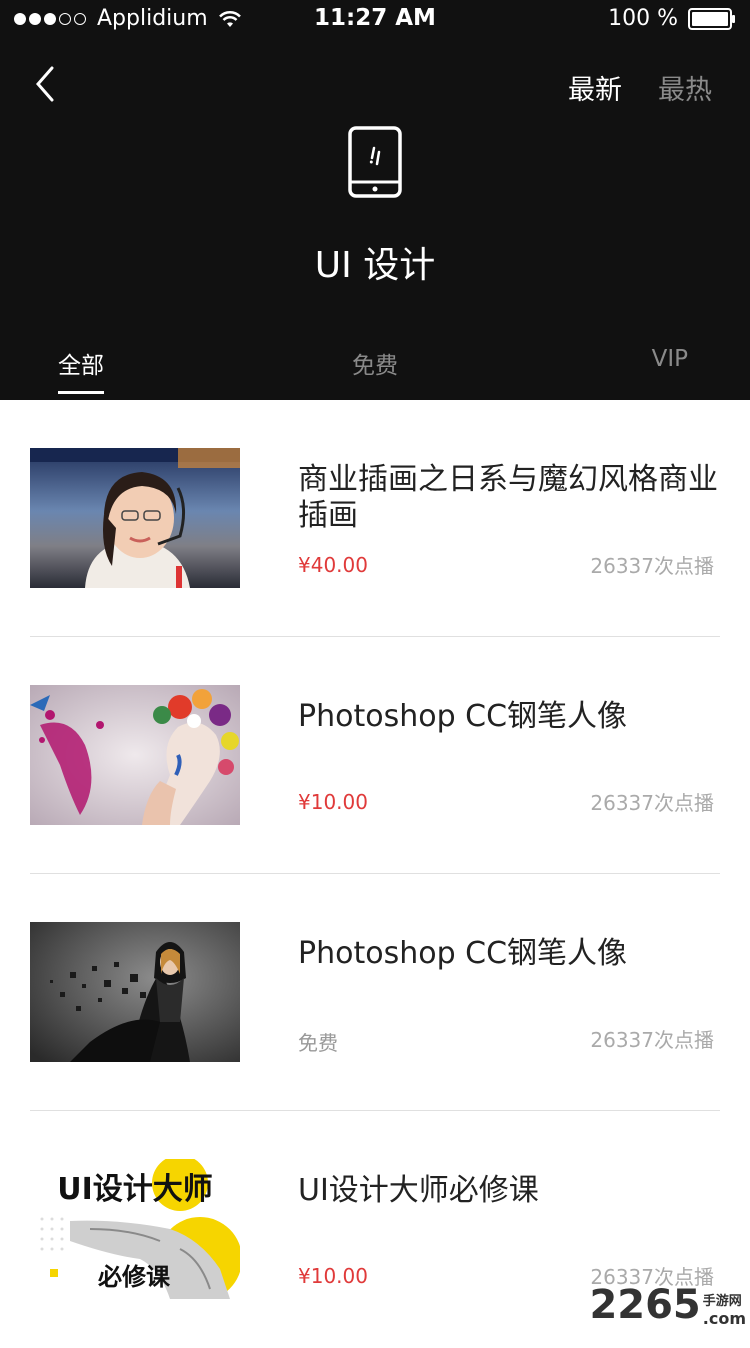  Describe the element at coordinates (152, 18) in the screenshot. I see `carrier-name: Applidium` at that location.